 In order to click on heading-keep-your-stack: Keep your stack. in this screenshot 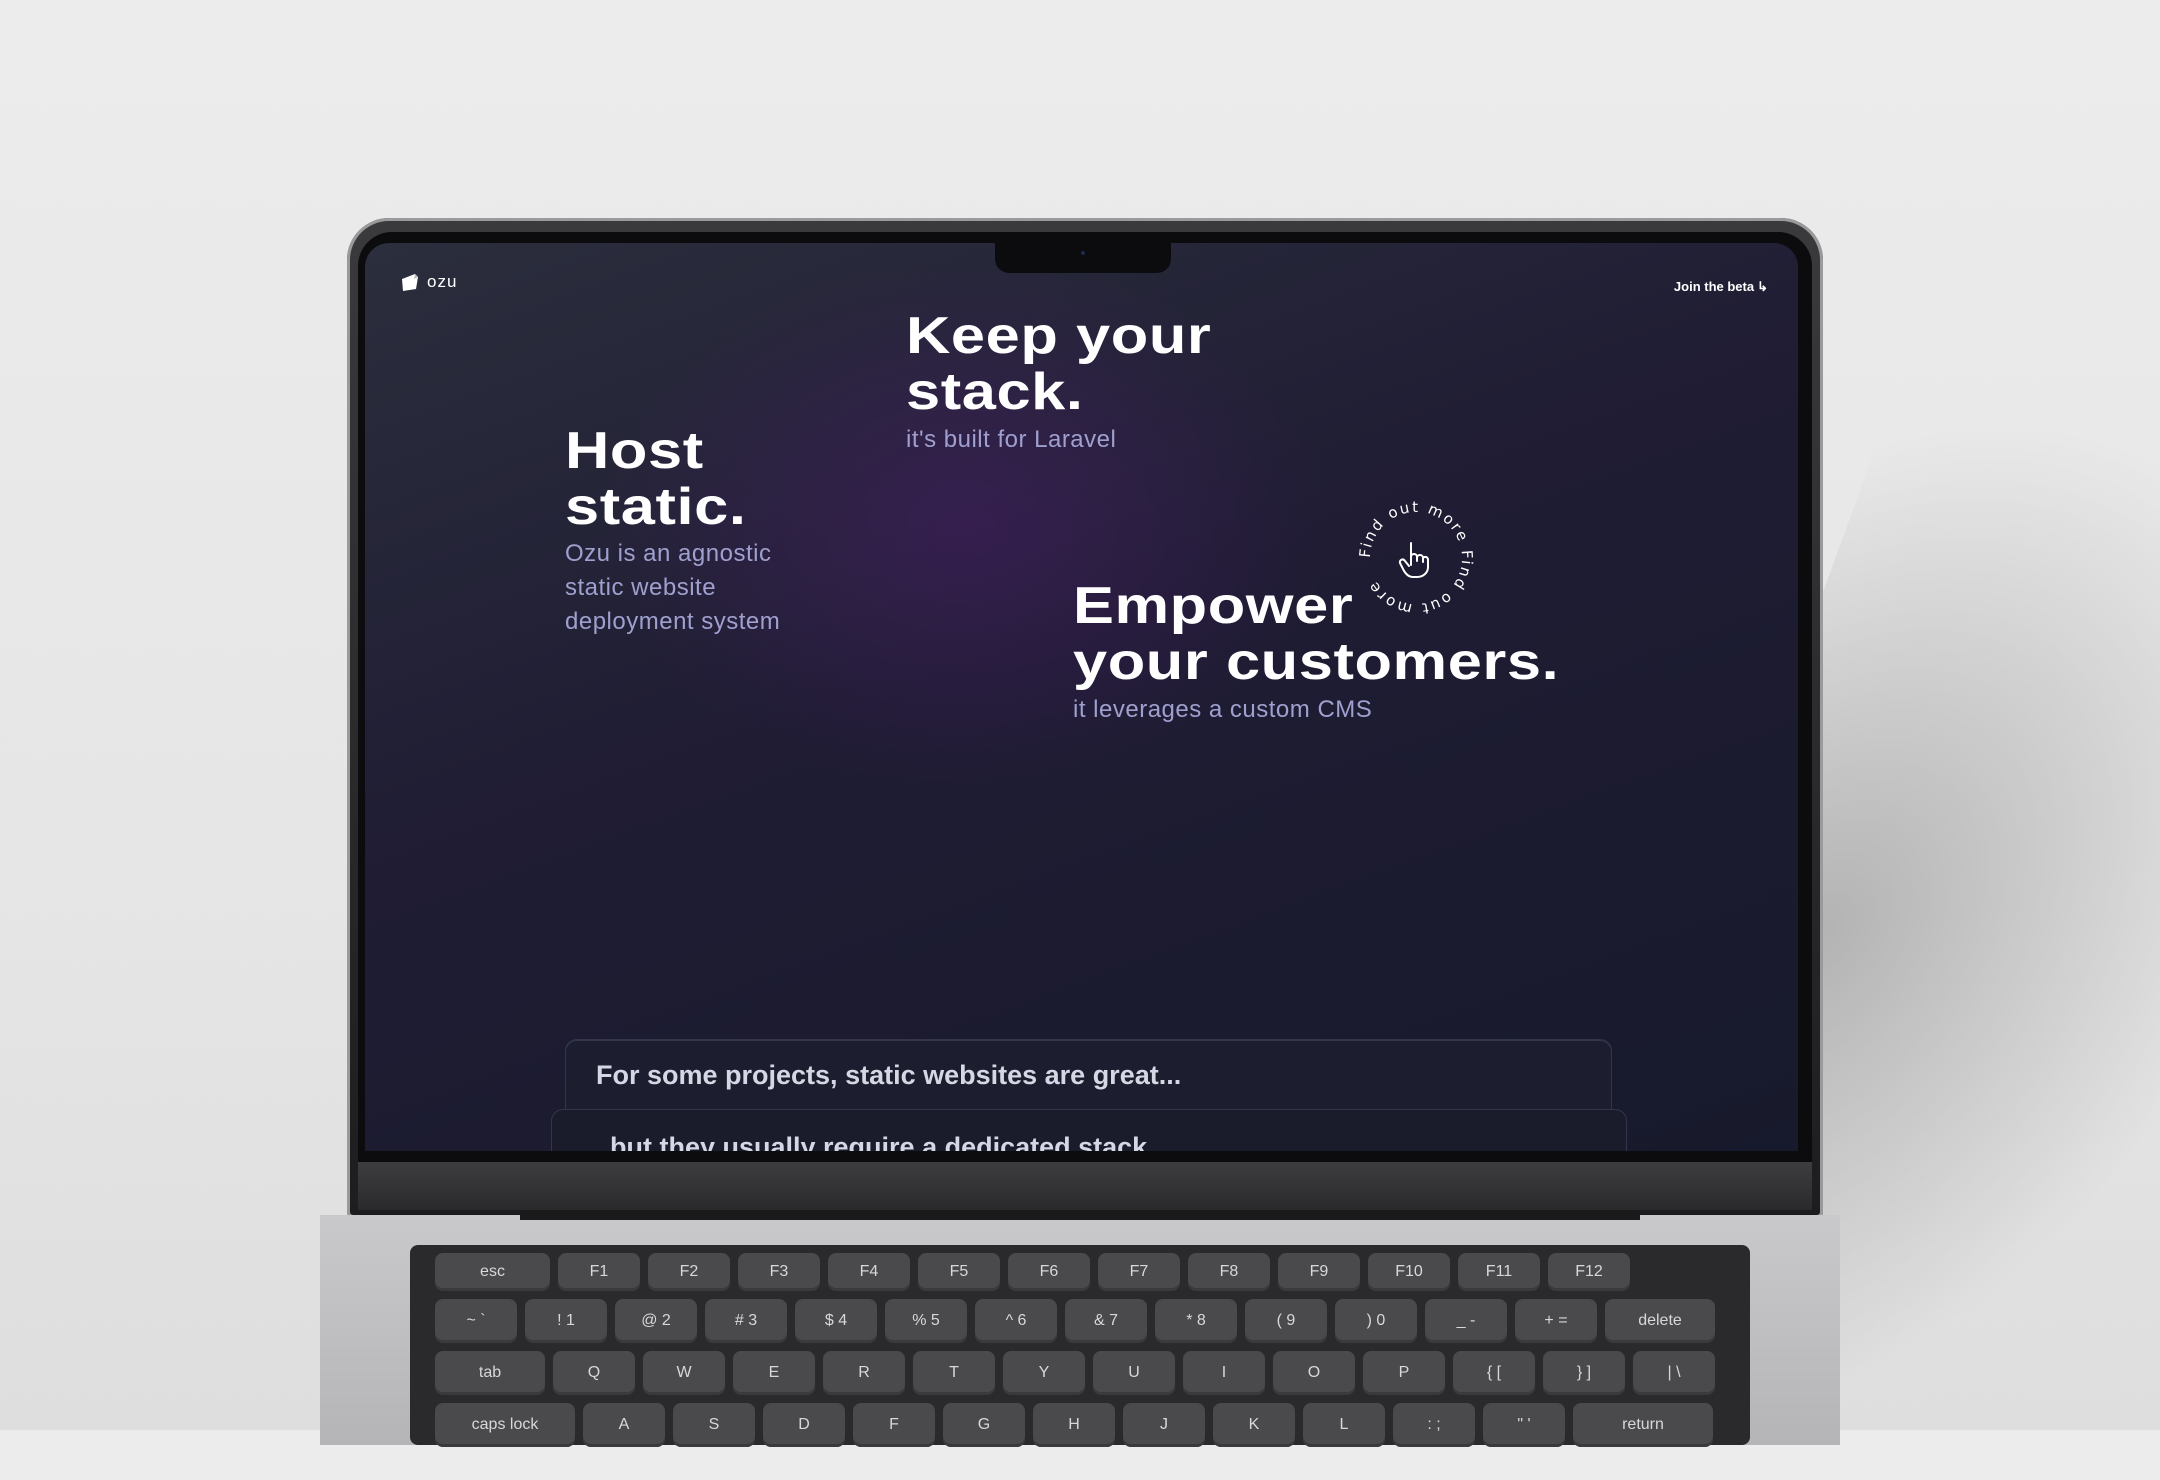, I will do `click(1058, 364)`.